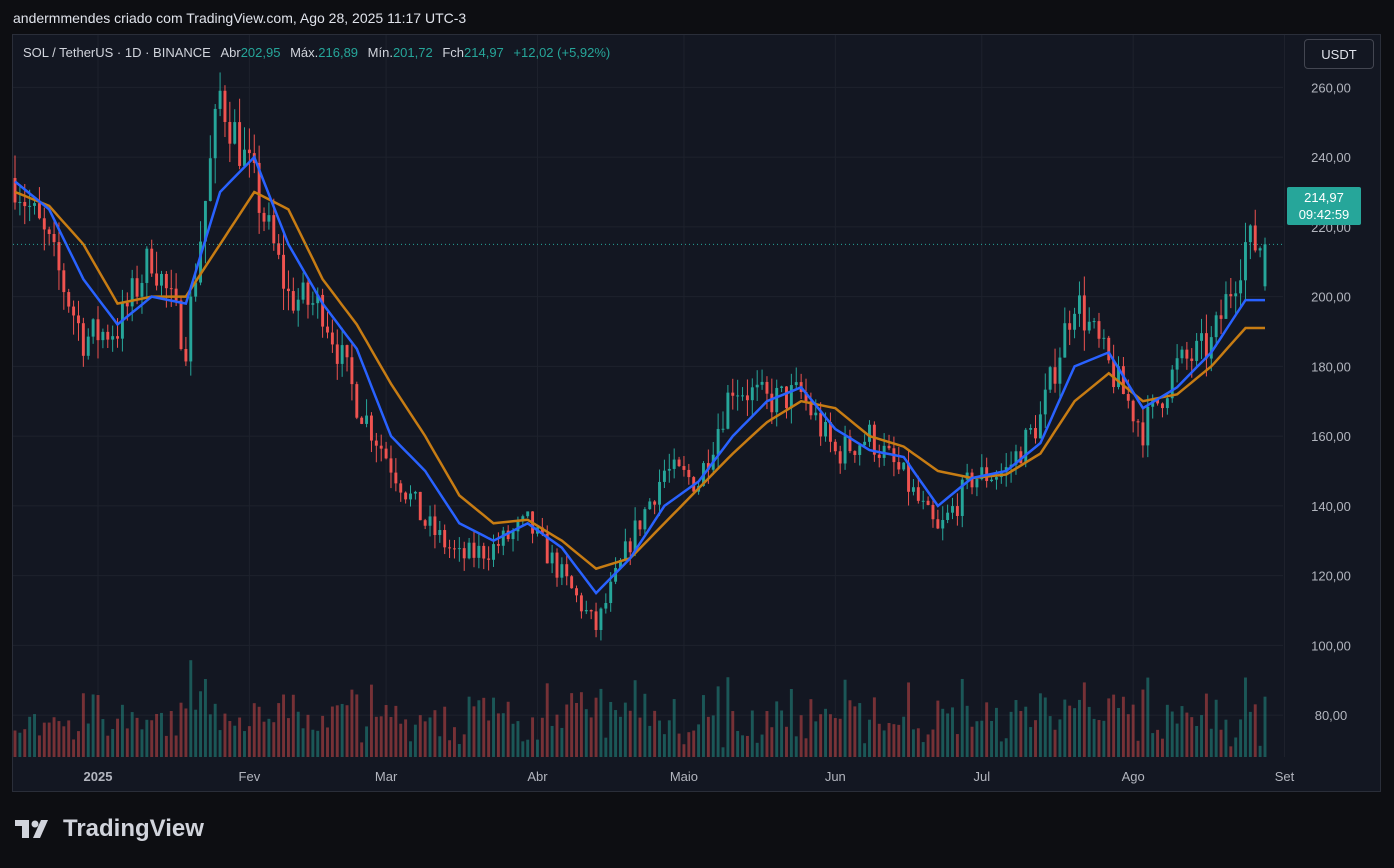 The height and width of the screenshot is (868, 1394). I want to click on x-tick-label: Jul, so click(981, 776).